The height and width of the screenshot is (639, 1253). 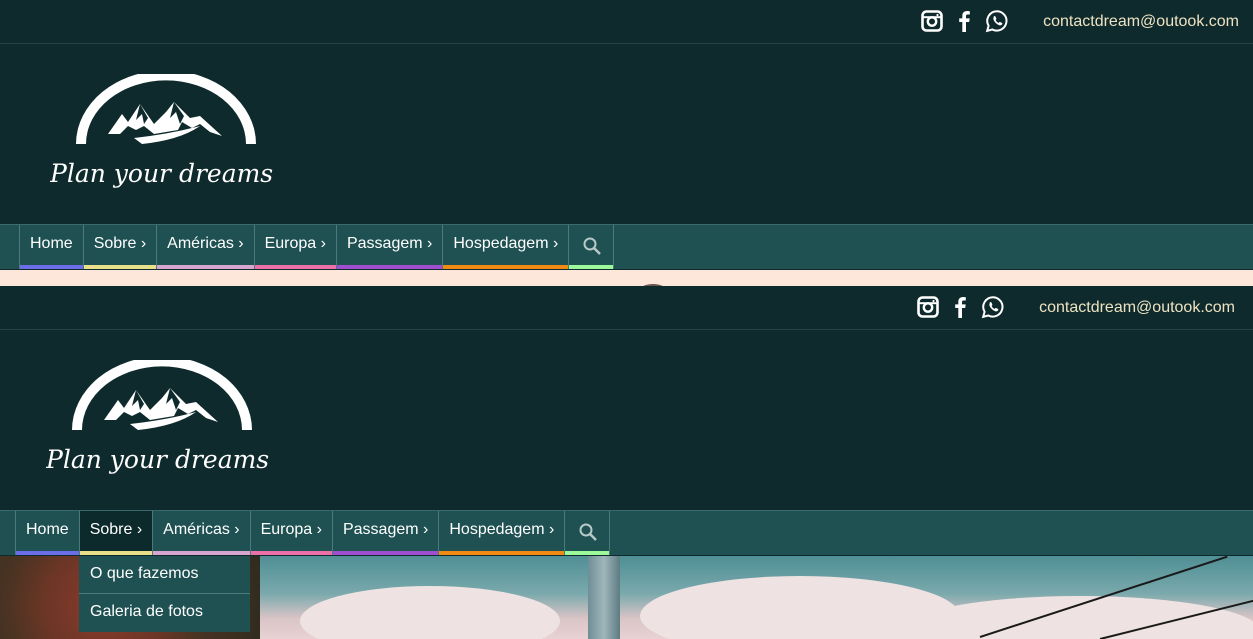 I want to click on hero-image-strip, so click(x=626, y=278).